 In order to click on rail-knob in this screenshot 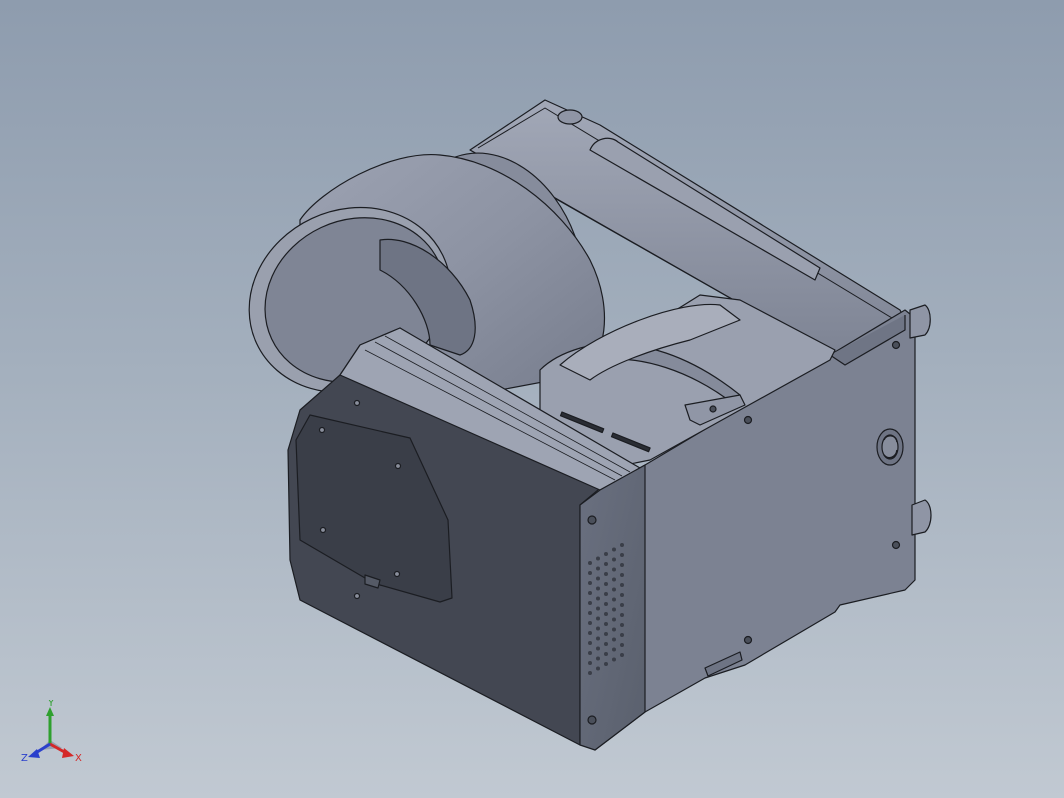, I will do `click(570, 117)`.